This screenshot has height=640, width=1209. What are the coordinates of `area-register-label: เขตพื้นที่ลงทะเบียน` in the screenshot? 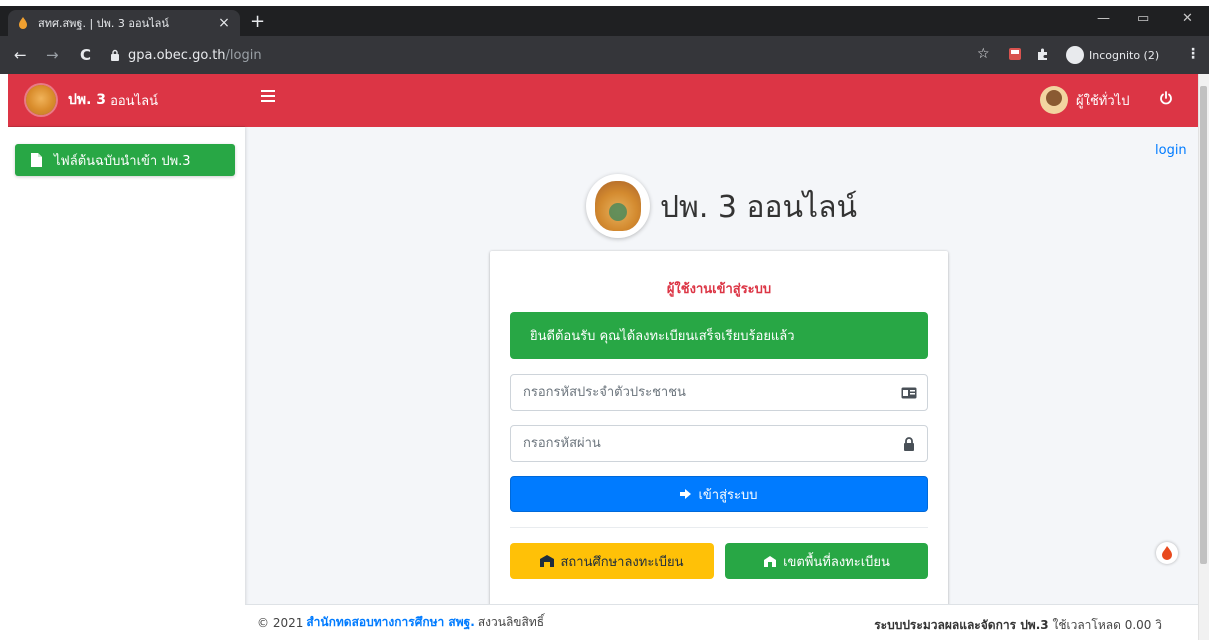 It's located at (836, 562).